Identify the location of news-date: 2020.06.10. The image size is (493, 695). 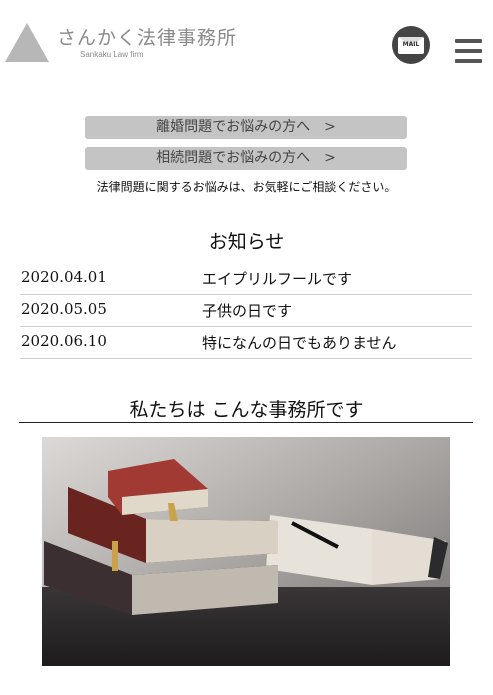
(64, 341).